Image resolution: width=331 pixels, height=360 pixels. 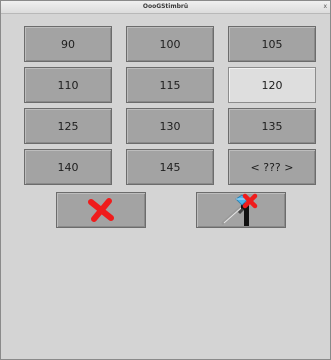 I want to click on option-button-115: 115, so click(x=170, y=85).